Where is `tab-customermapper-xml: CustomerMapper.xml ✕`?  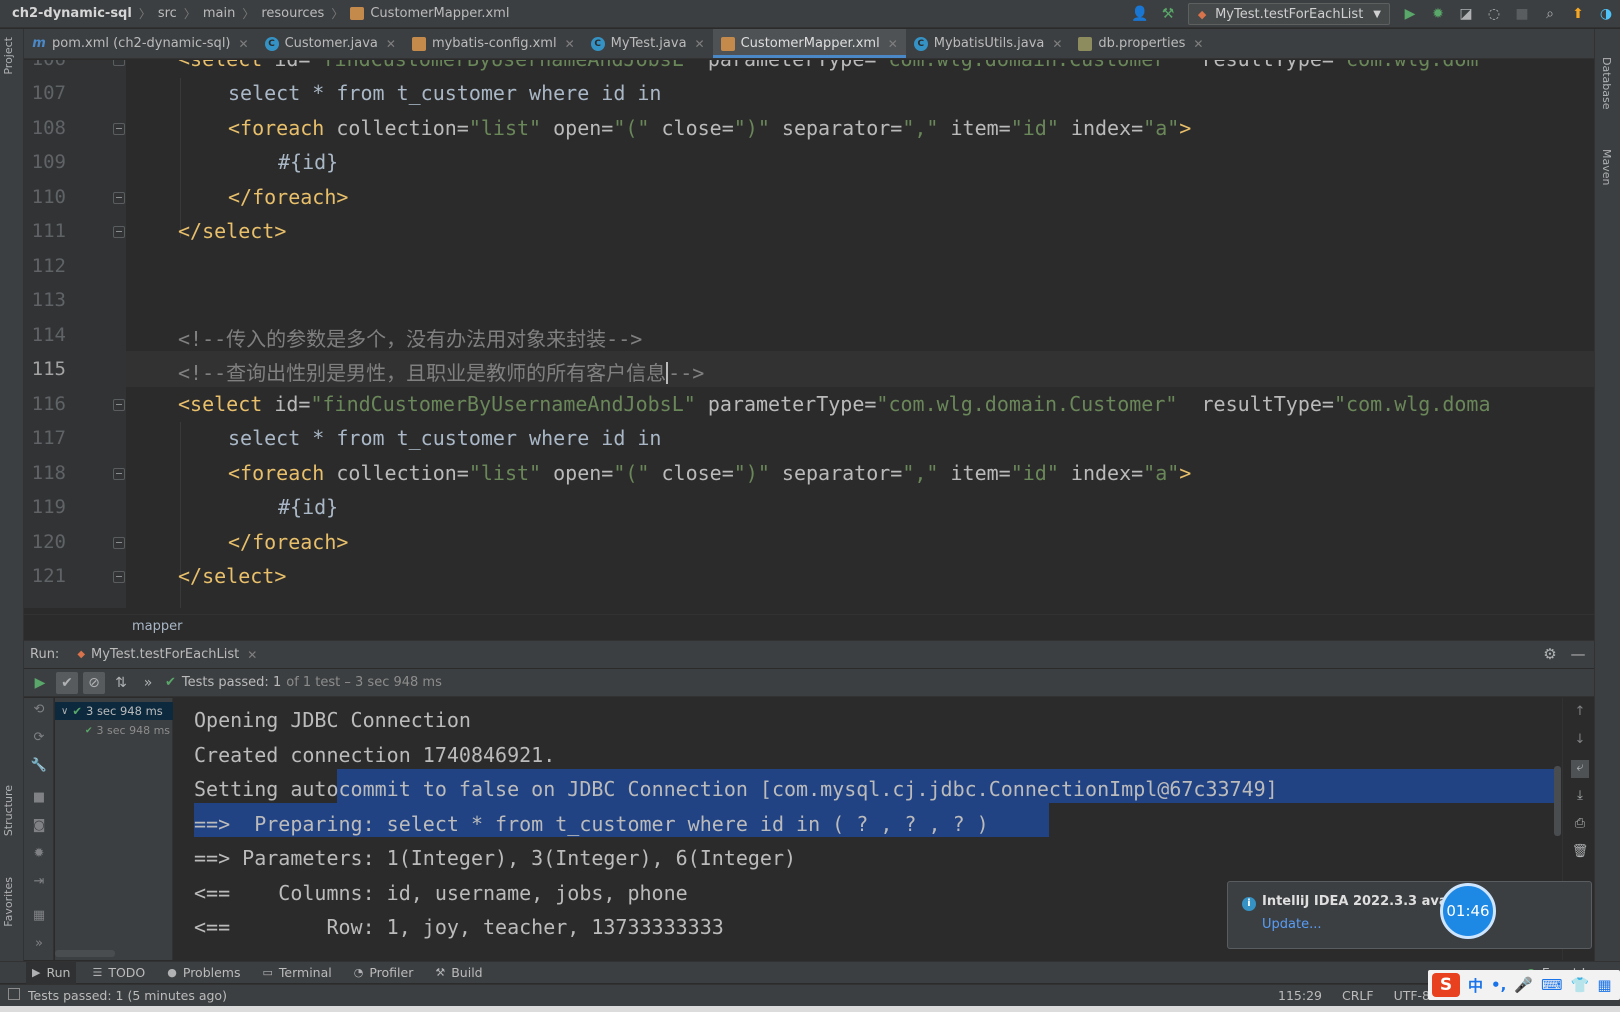 tab-customermapper-xml: CustomerMapper.xml ✕ is located at coordinates (809, 43).